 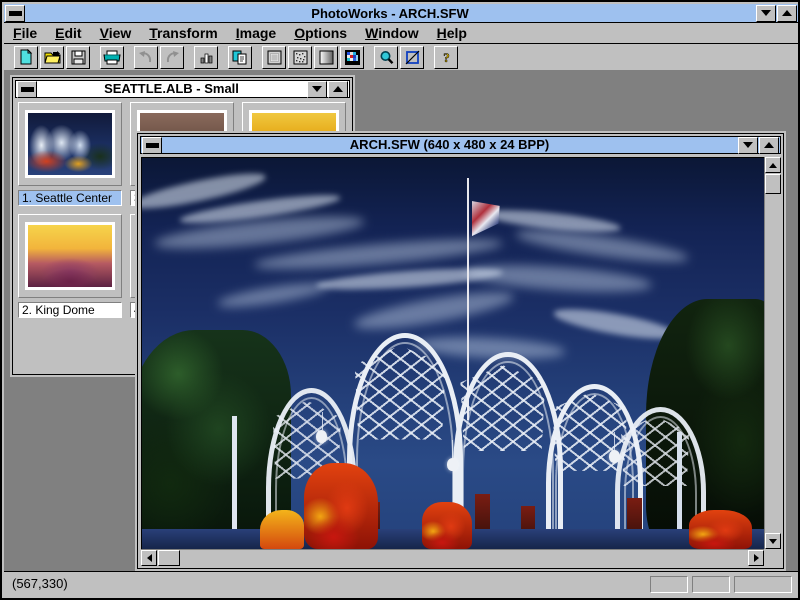 I want to click on scroll-right-arrow-icon, so click(x=756, y=558).